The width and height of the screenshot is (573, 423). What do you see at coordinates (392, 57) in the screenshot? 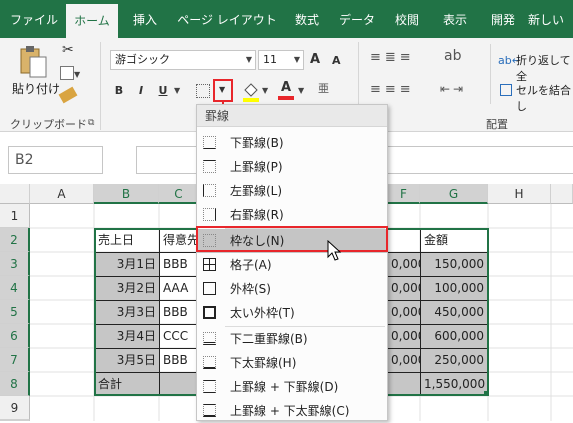
I see `vertical-align-icons: ≡≣≡` at bounding box center [392, 57].